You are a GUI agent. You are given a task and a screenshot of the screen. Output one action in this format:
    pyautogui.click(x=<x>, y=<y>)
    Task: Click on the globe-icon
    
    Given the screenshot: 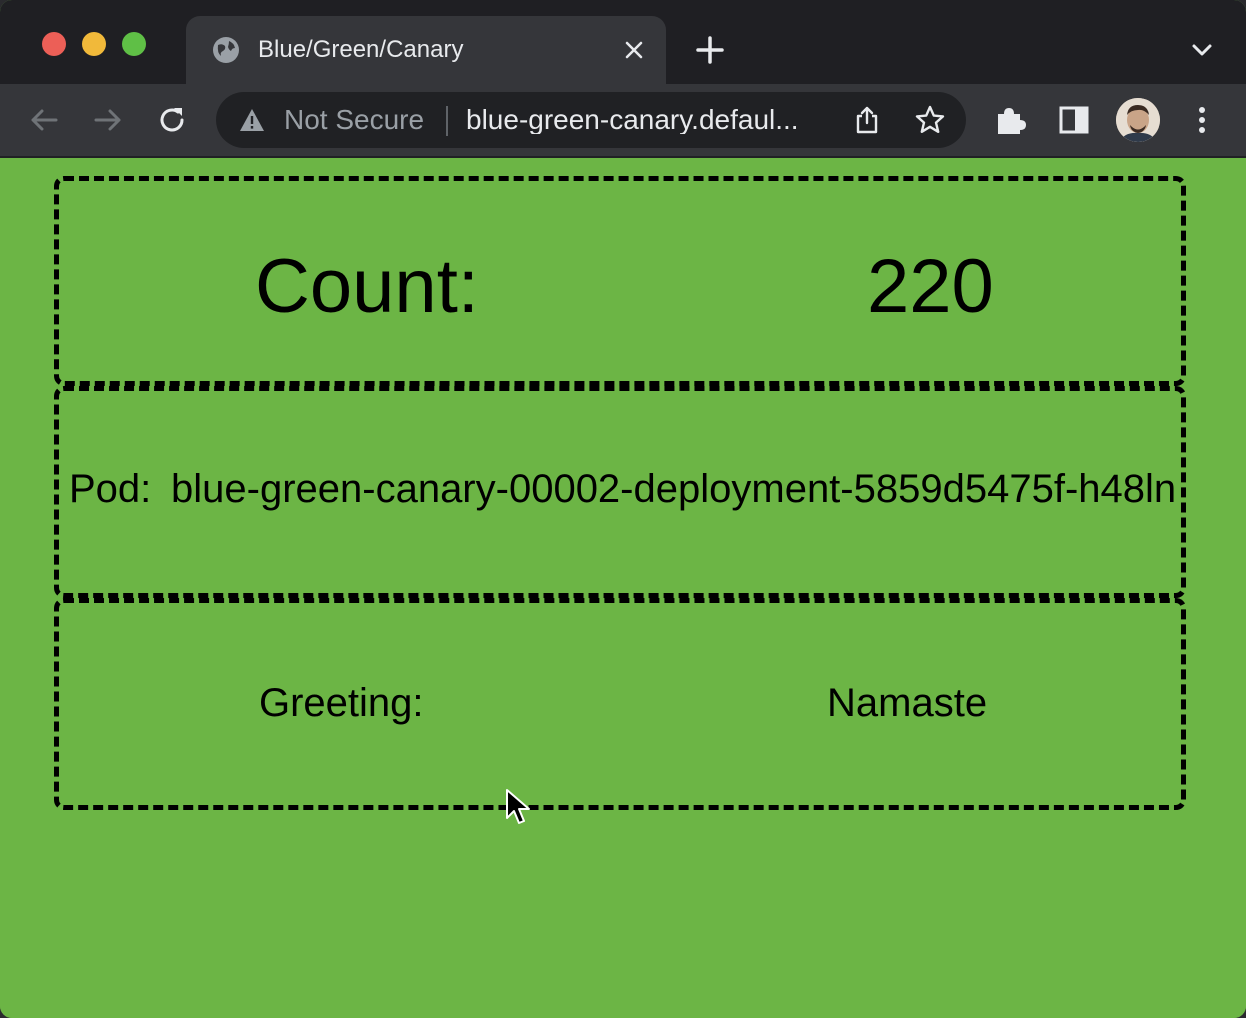 What is the action you would take?
    pyautogui.click(x=226, y=50)
    